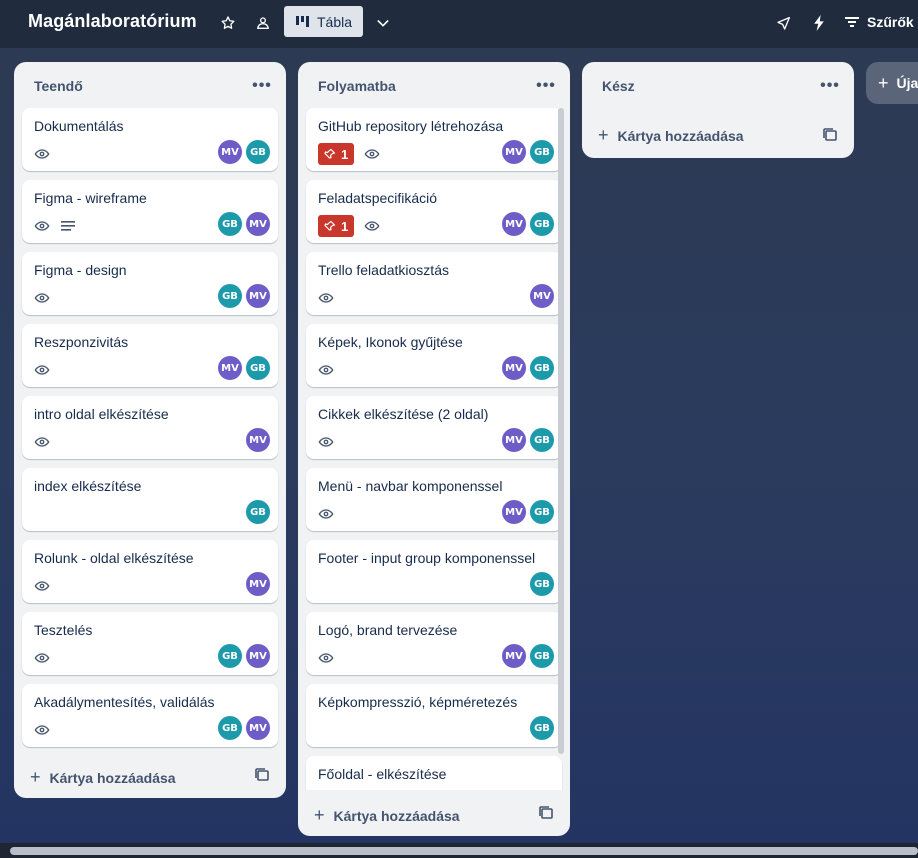  What do you see at coordinates (150, 715) in the screenshot?
I see `card: Akadálymentesítés, validálás GB MV` at bounding box center [150, 715].